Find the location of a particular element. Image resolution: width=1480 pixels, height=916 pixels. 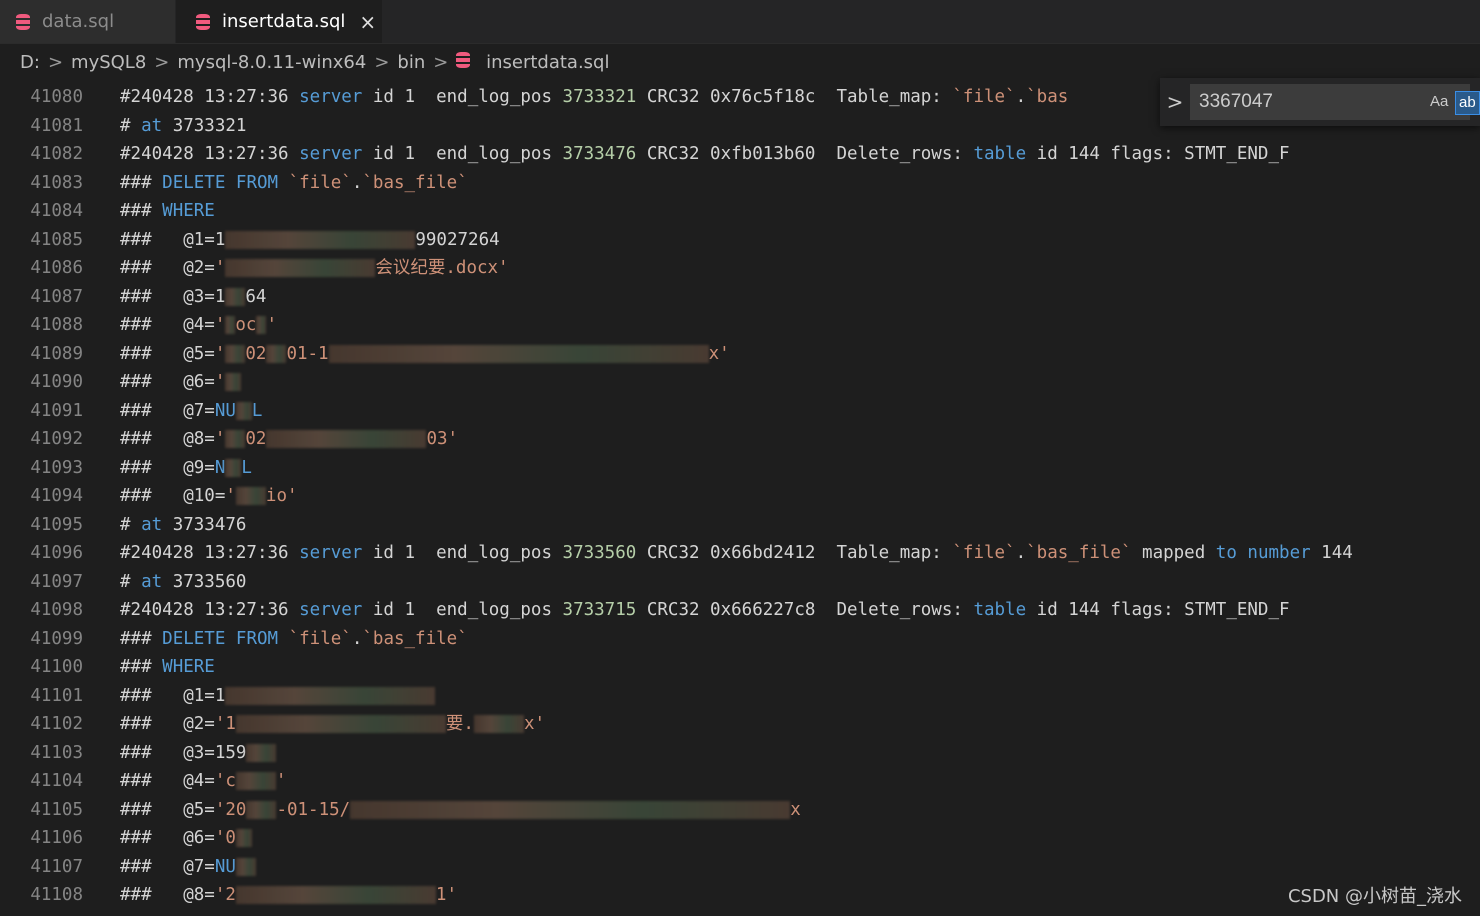

code-token: 03' is located at coordinates (442, 439).